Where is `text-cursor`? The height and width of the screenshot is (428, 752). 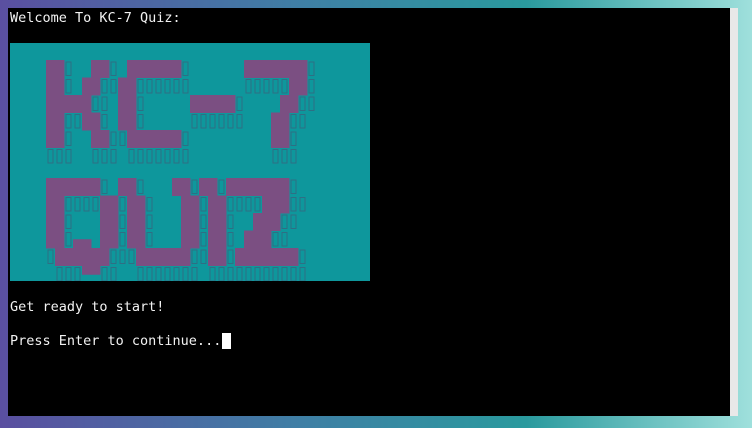 text-cursor is located at coordinates (227, 341).